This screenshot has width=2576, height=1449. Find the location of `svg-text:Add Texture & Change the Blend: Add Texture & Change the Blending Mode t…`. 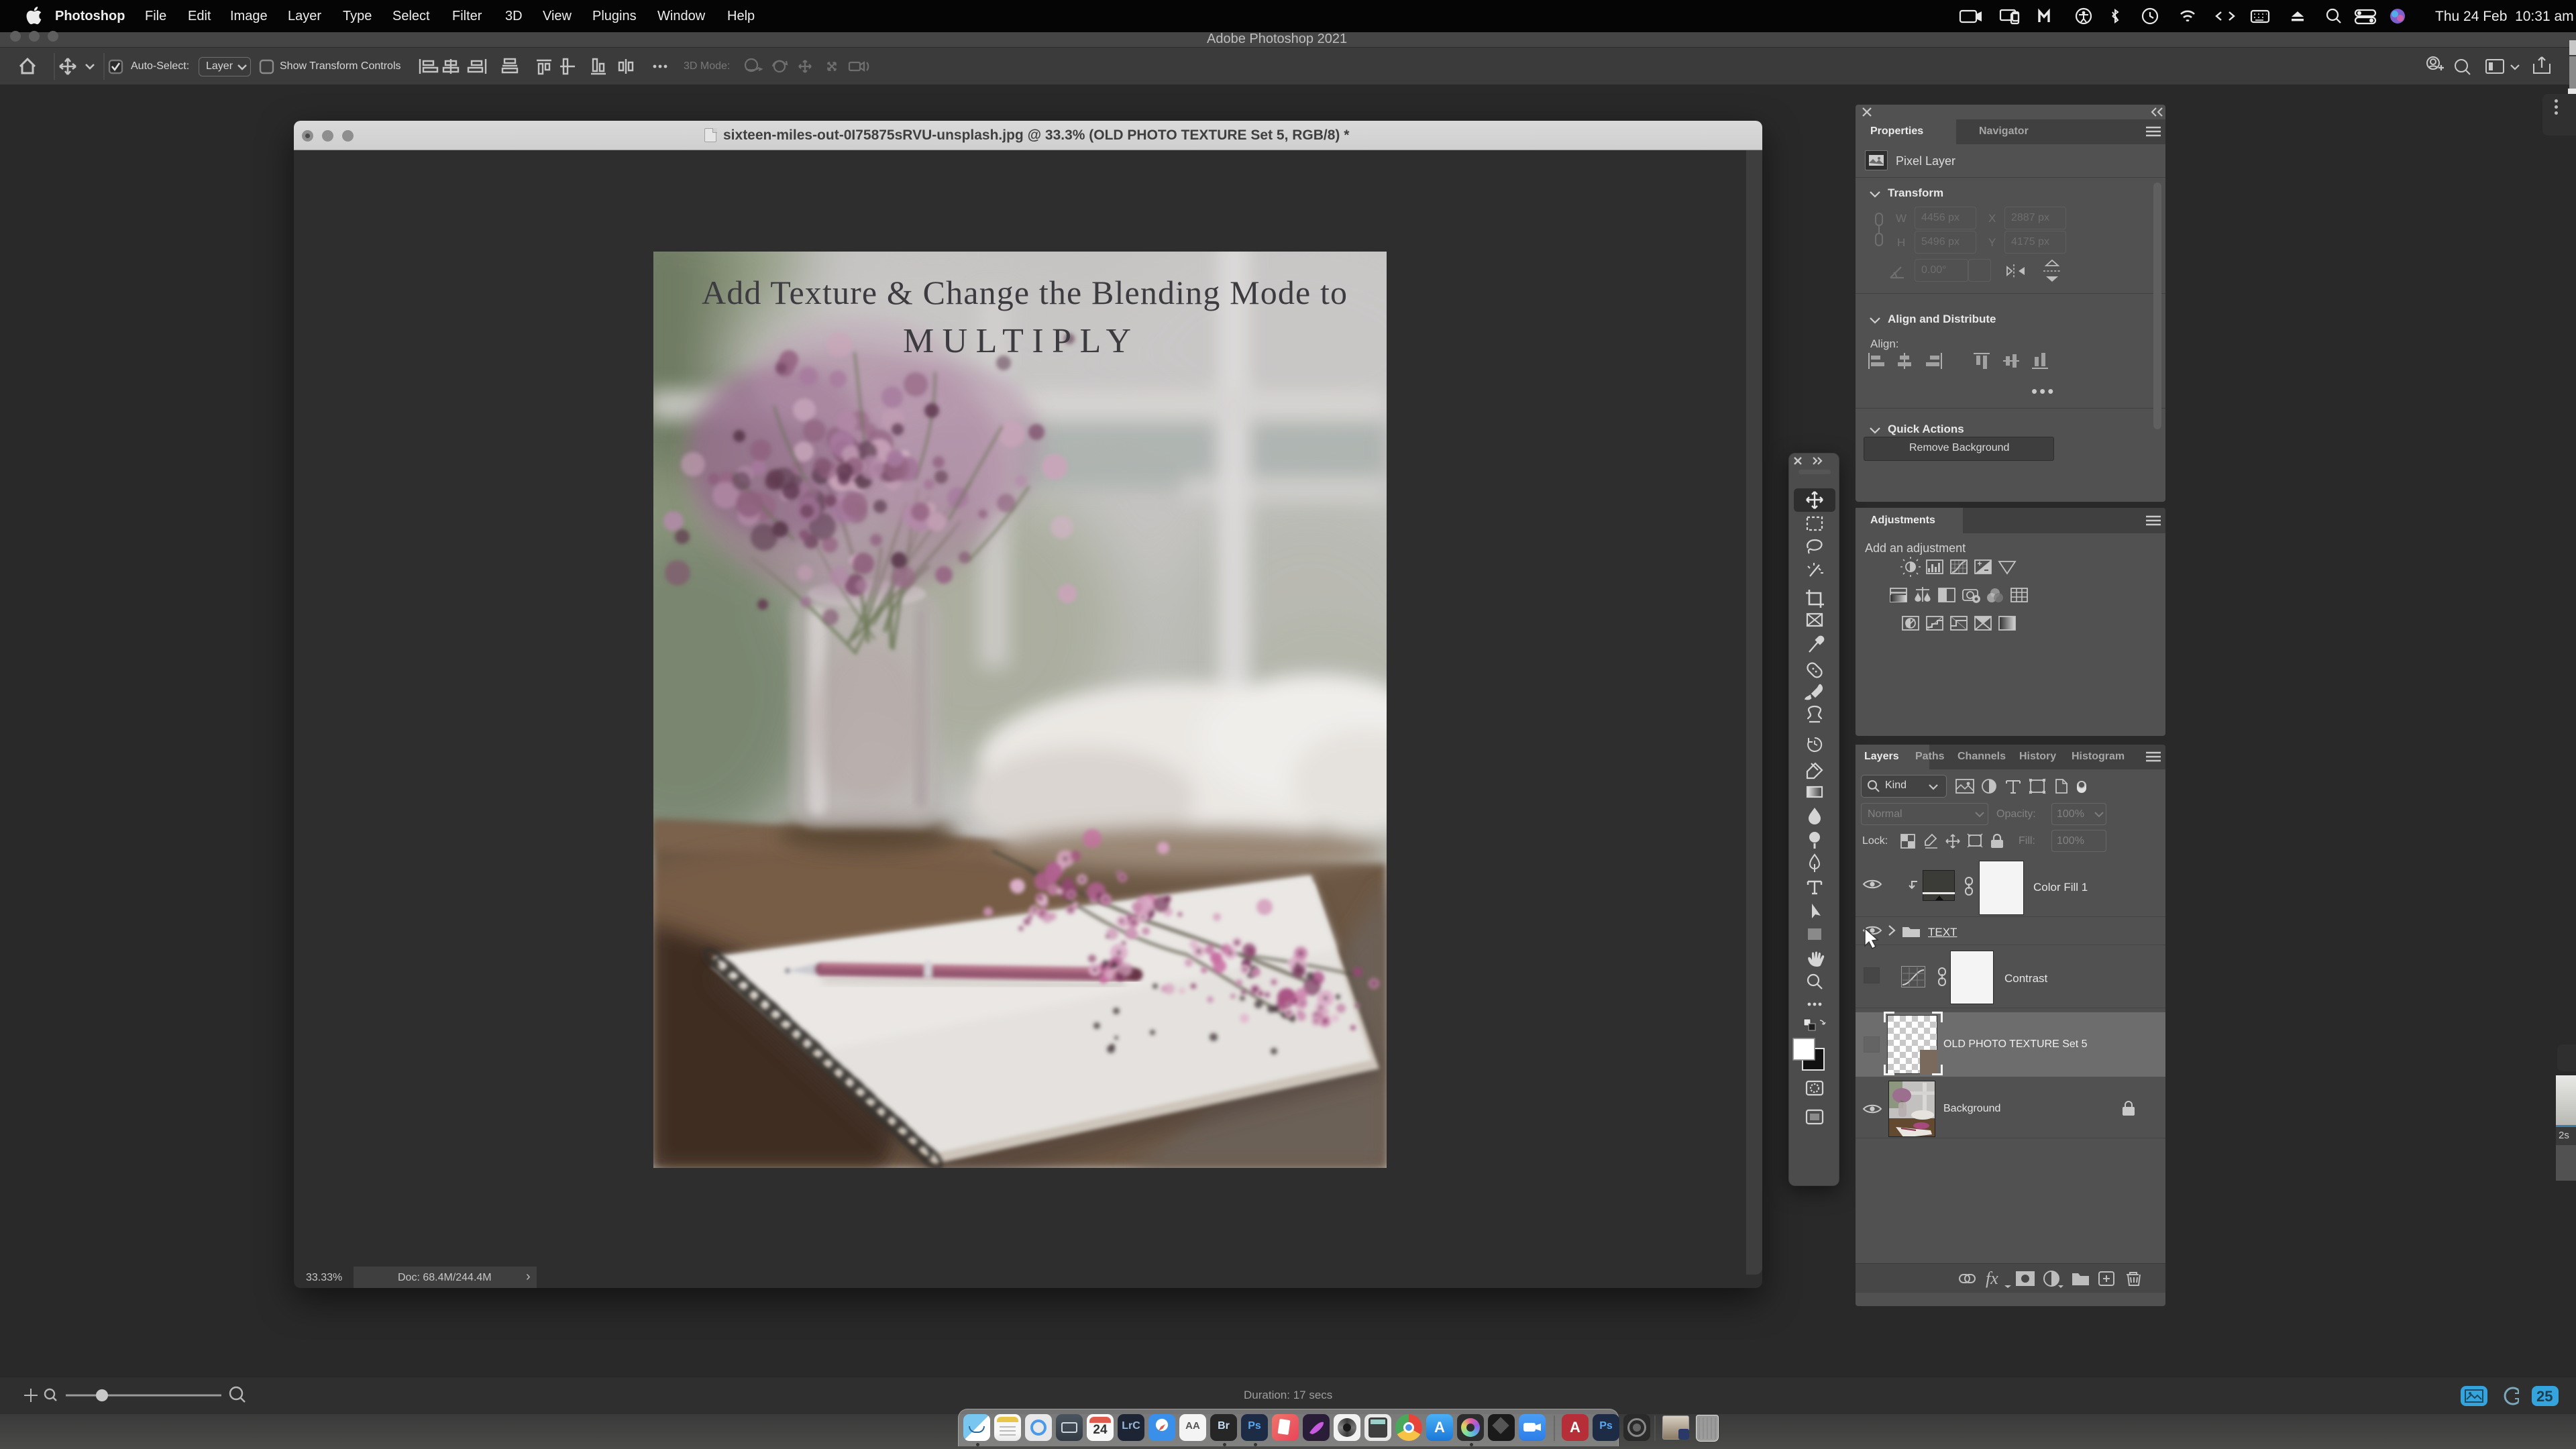

svg-text:Add Texture & Change the Blend: Add Texture & Change the Blending Mode t… is located at coordinates (1024, 292).